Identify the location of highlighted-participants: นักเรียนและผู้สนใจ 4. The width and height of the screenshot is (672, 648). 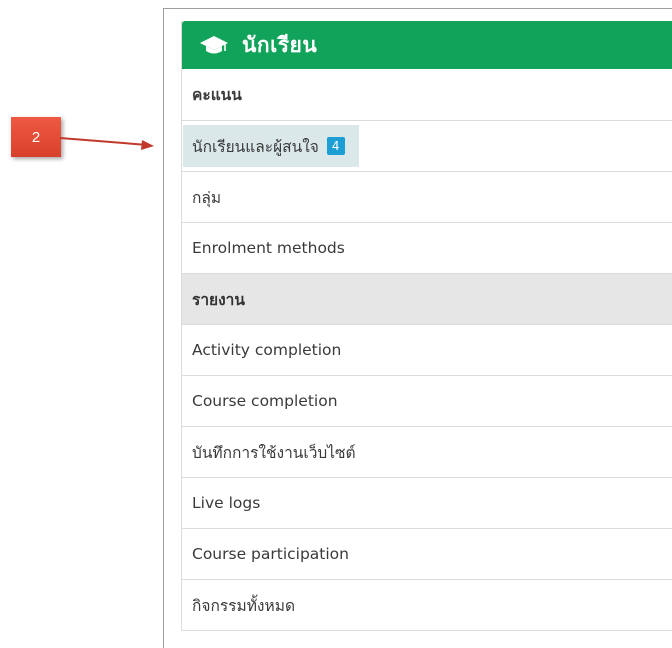
(271, 146).